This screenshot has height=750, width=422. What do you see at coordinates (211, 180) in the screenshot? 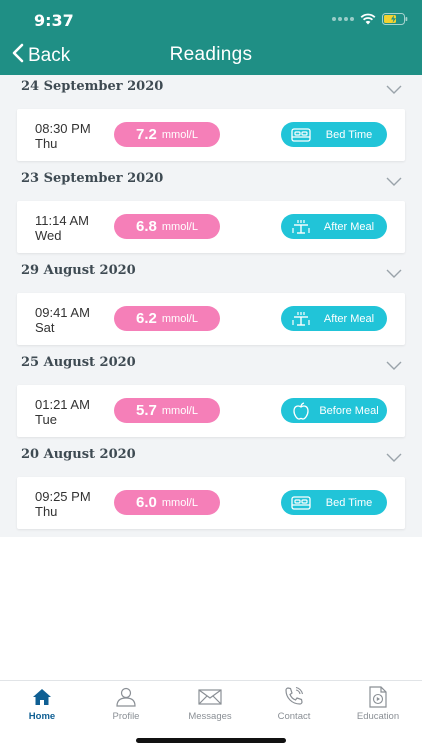
I see `group-header: 23 September 2020` at bounding box center [211, 180].